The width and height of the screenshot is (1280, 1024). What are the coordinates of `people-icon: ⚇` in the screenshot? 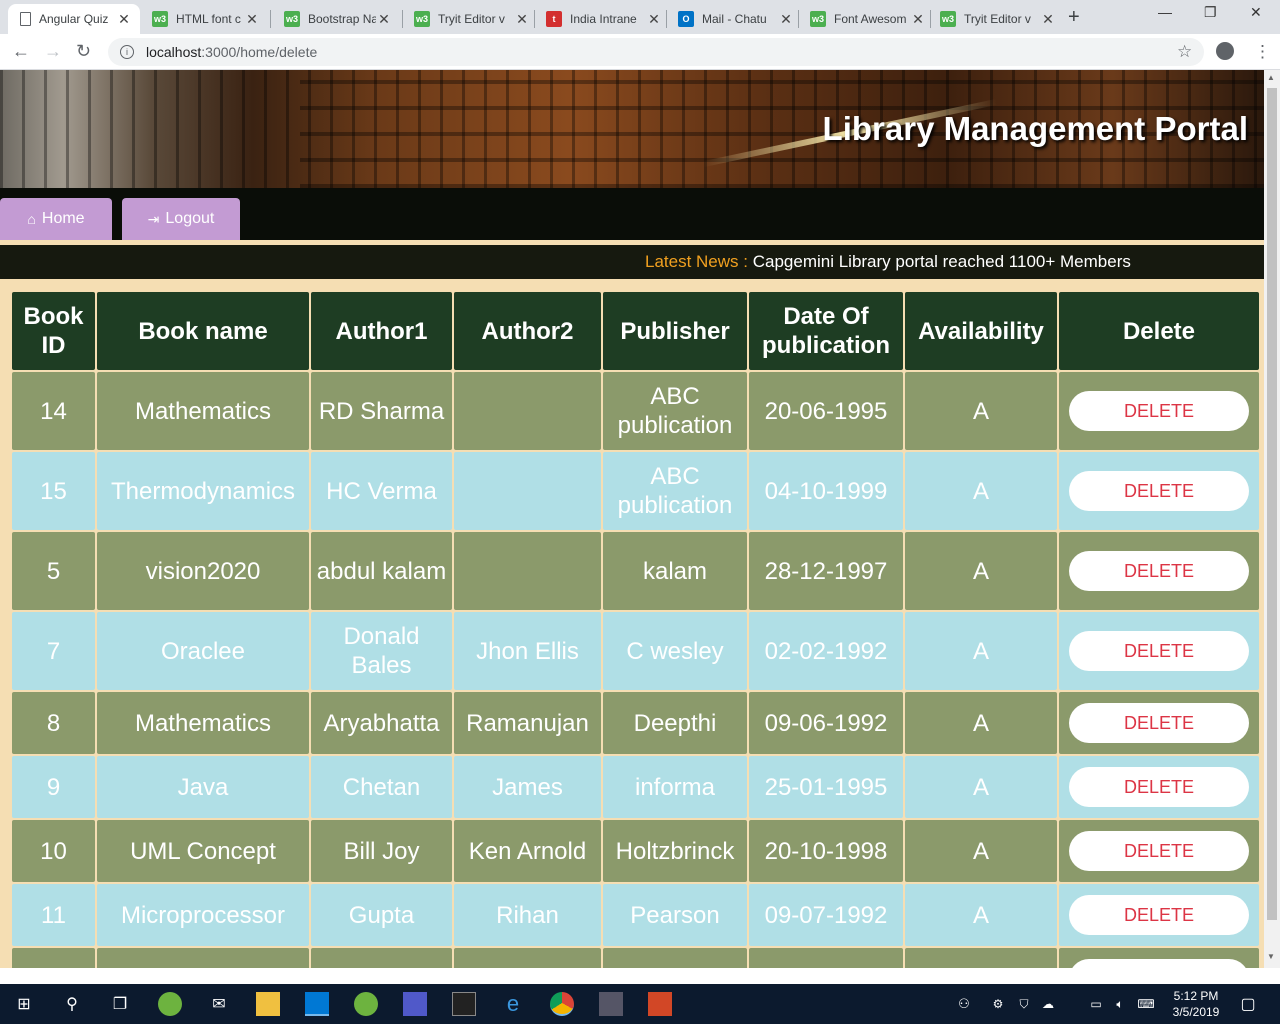 It's located at (964, 1004).